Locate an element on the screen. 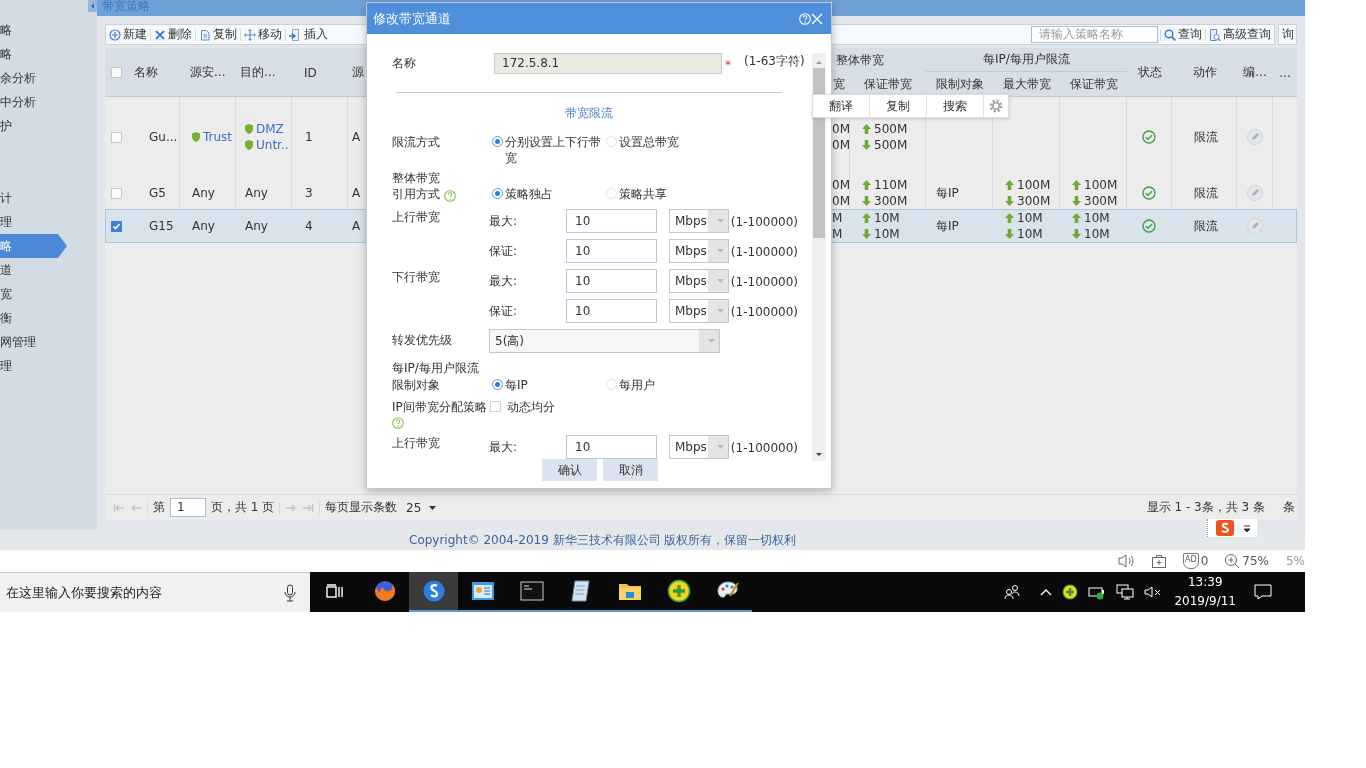  required-mark: * is located at coordinates (728, 65).